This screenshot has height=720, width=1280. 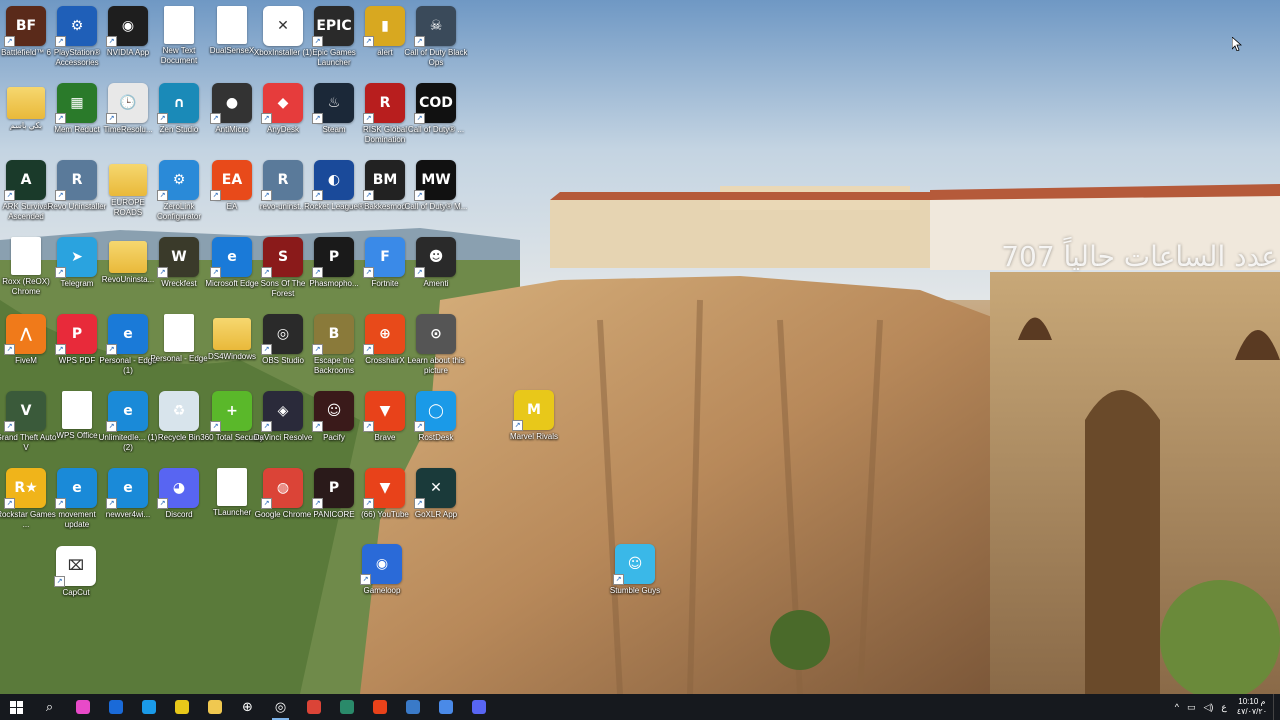 I want to click on taskbar-crosshair-button: ⊕, so click(x=247, y=707).